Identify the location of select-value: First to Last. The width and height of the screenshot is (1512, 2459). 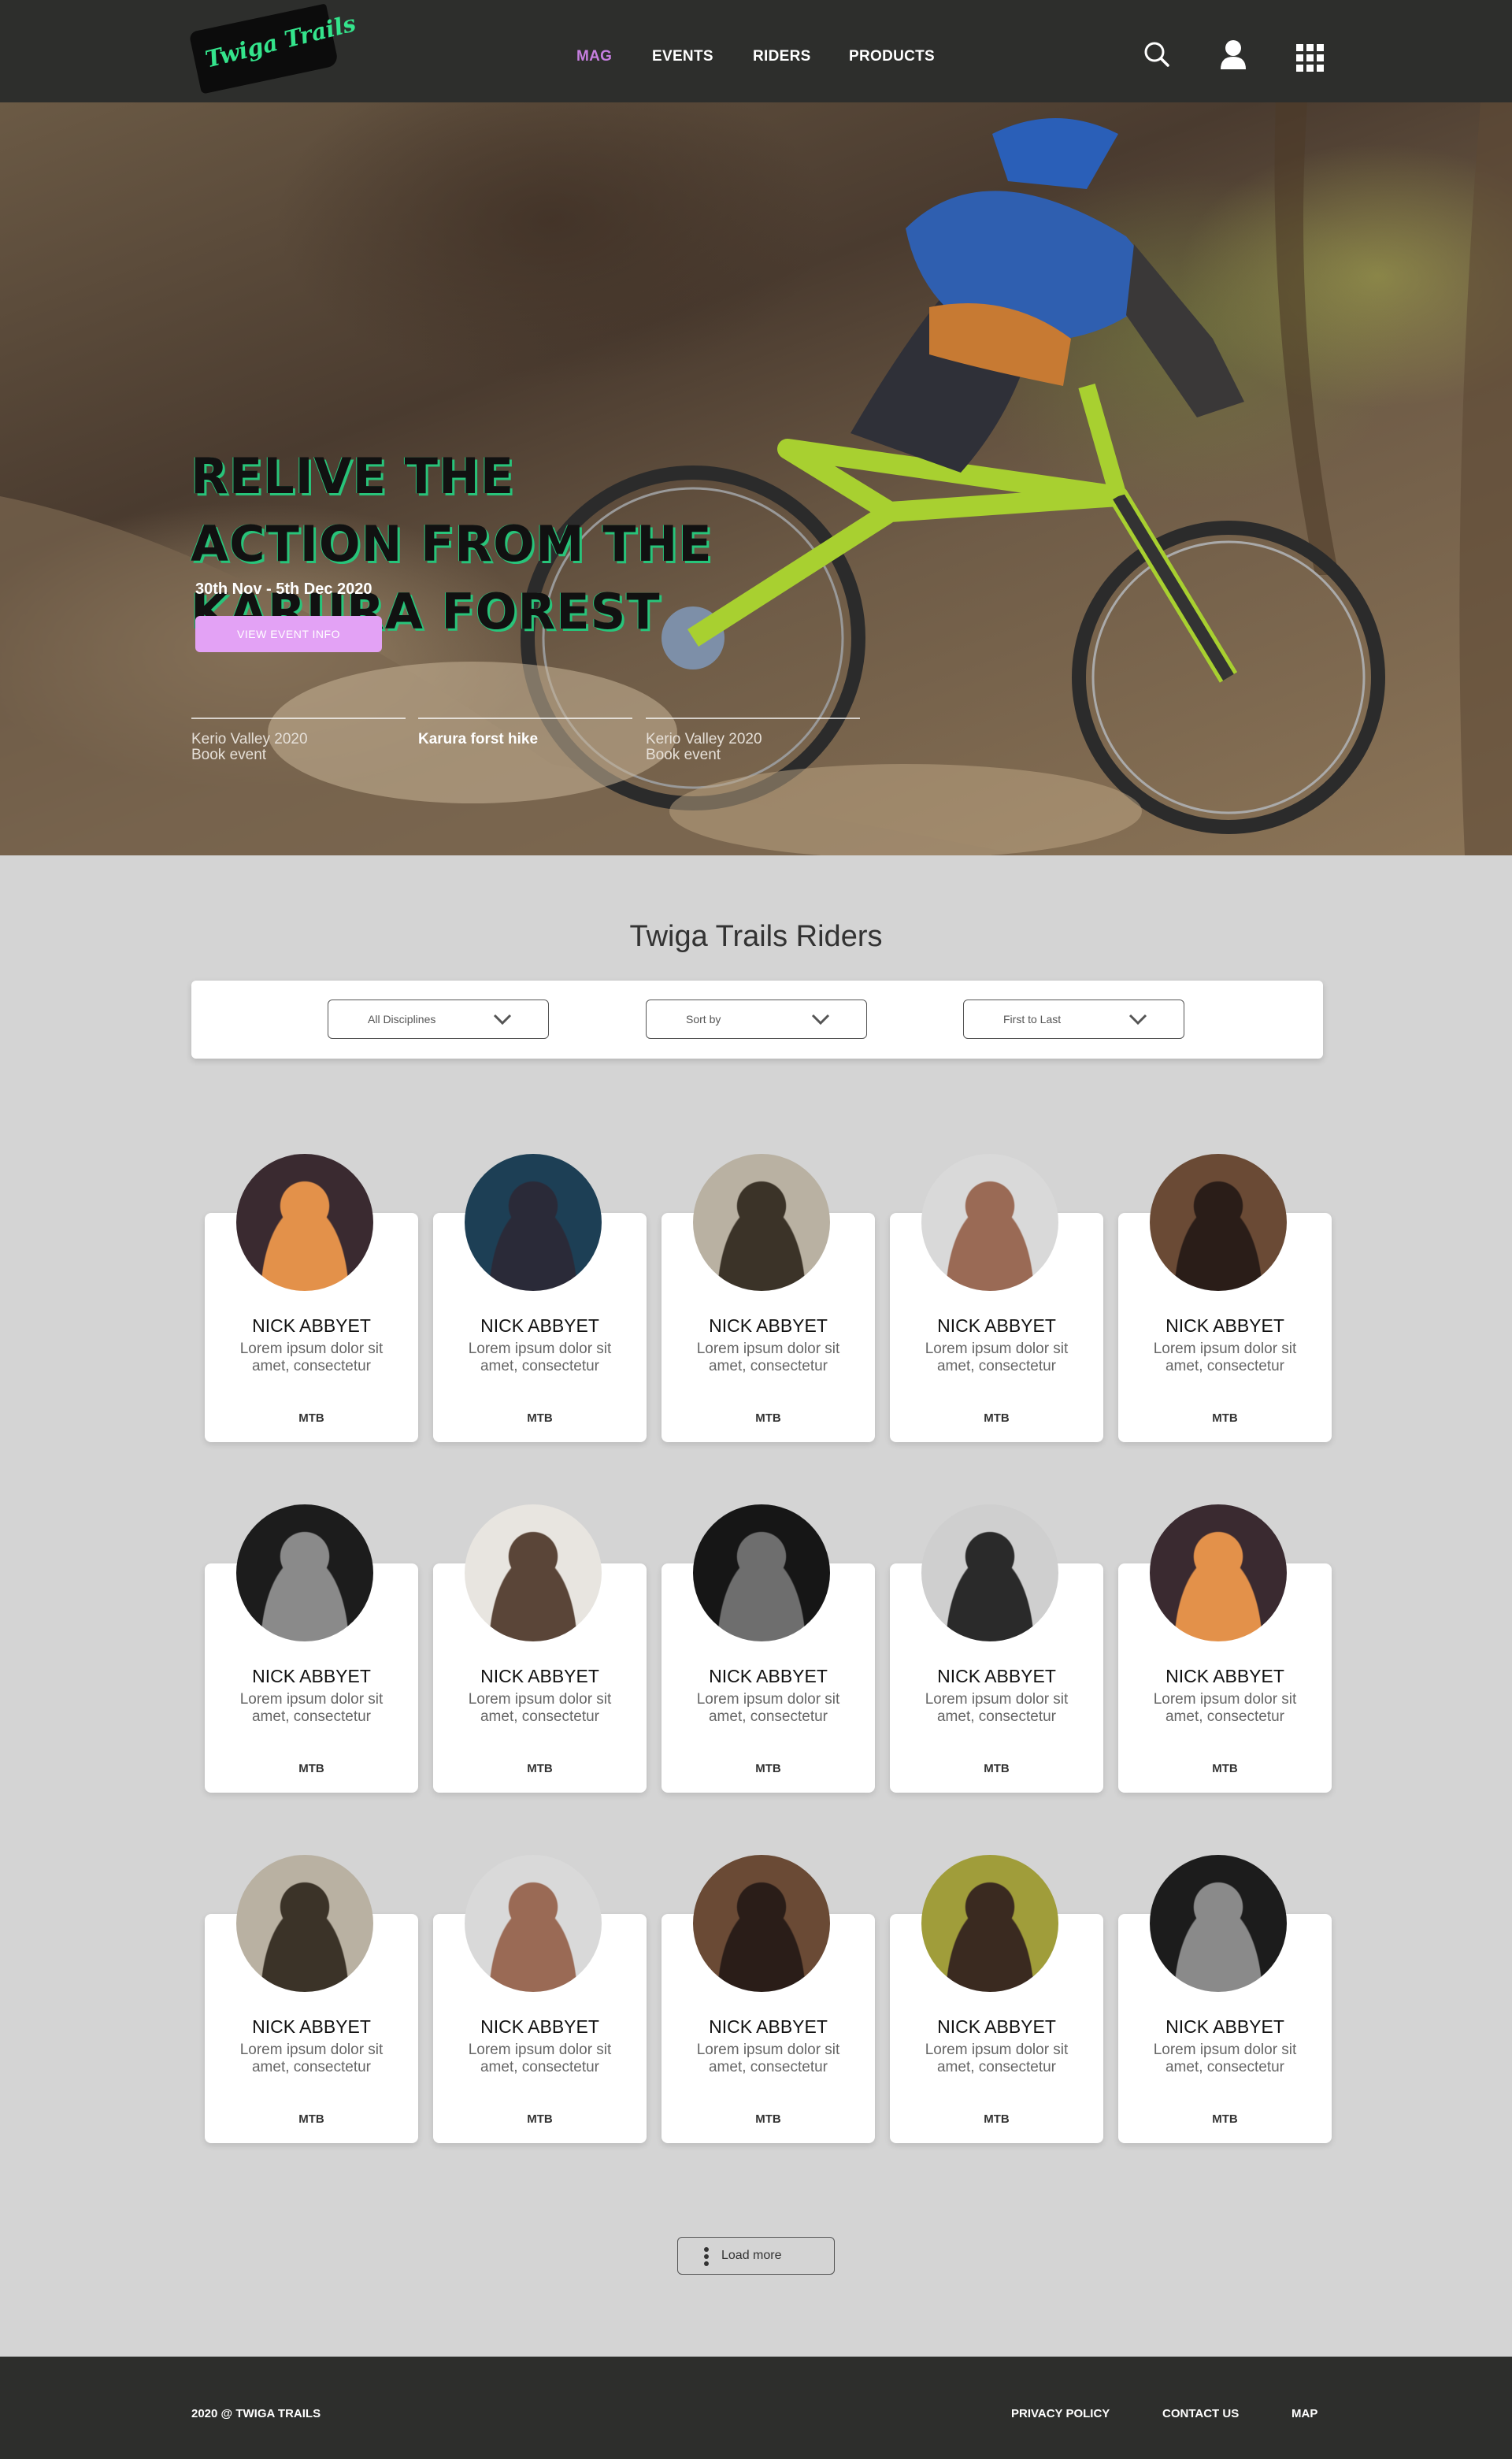
(1032, 1019).